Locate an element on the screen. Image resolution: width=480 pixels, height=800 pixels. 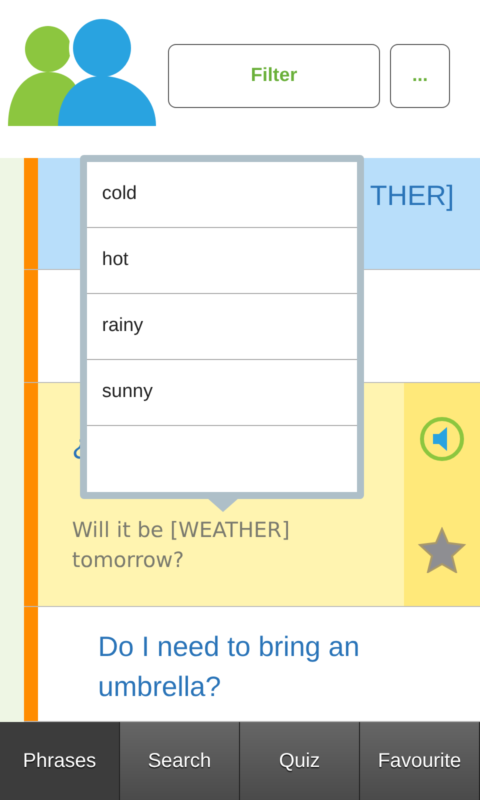
phrase-text: Do I need to bring an umbrella? is located at coordinates (229, 667).